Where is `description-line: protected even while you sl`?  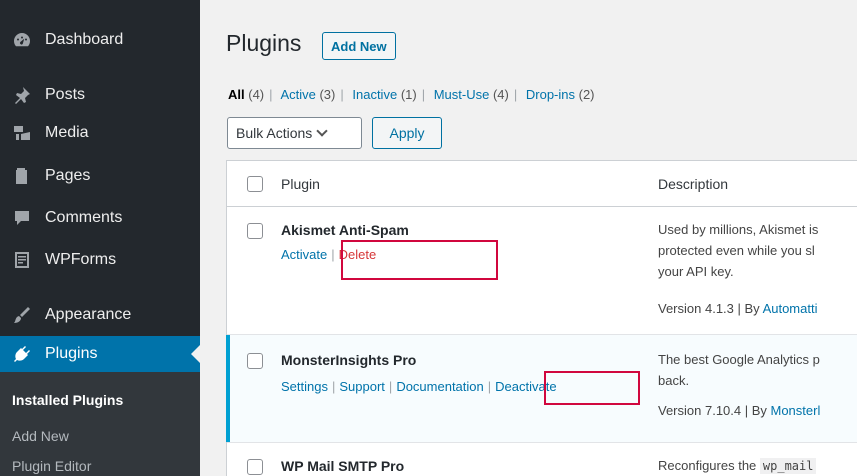
description-line: protected even while you sl is located at coordinates (736, 250).